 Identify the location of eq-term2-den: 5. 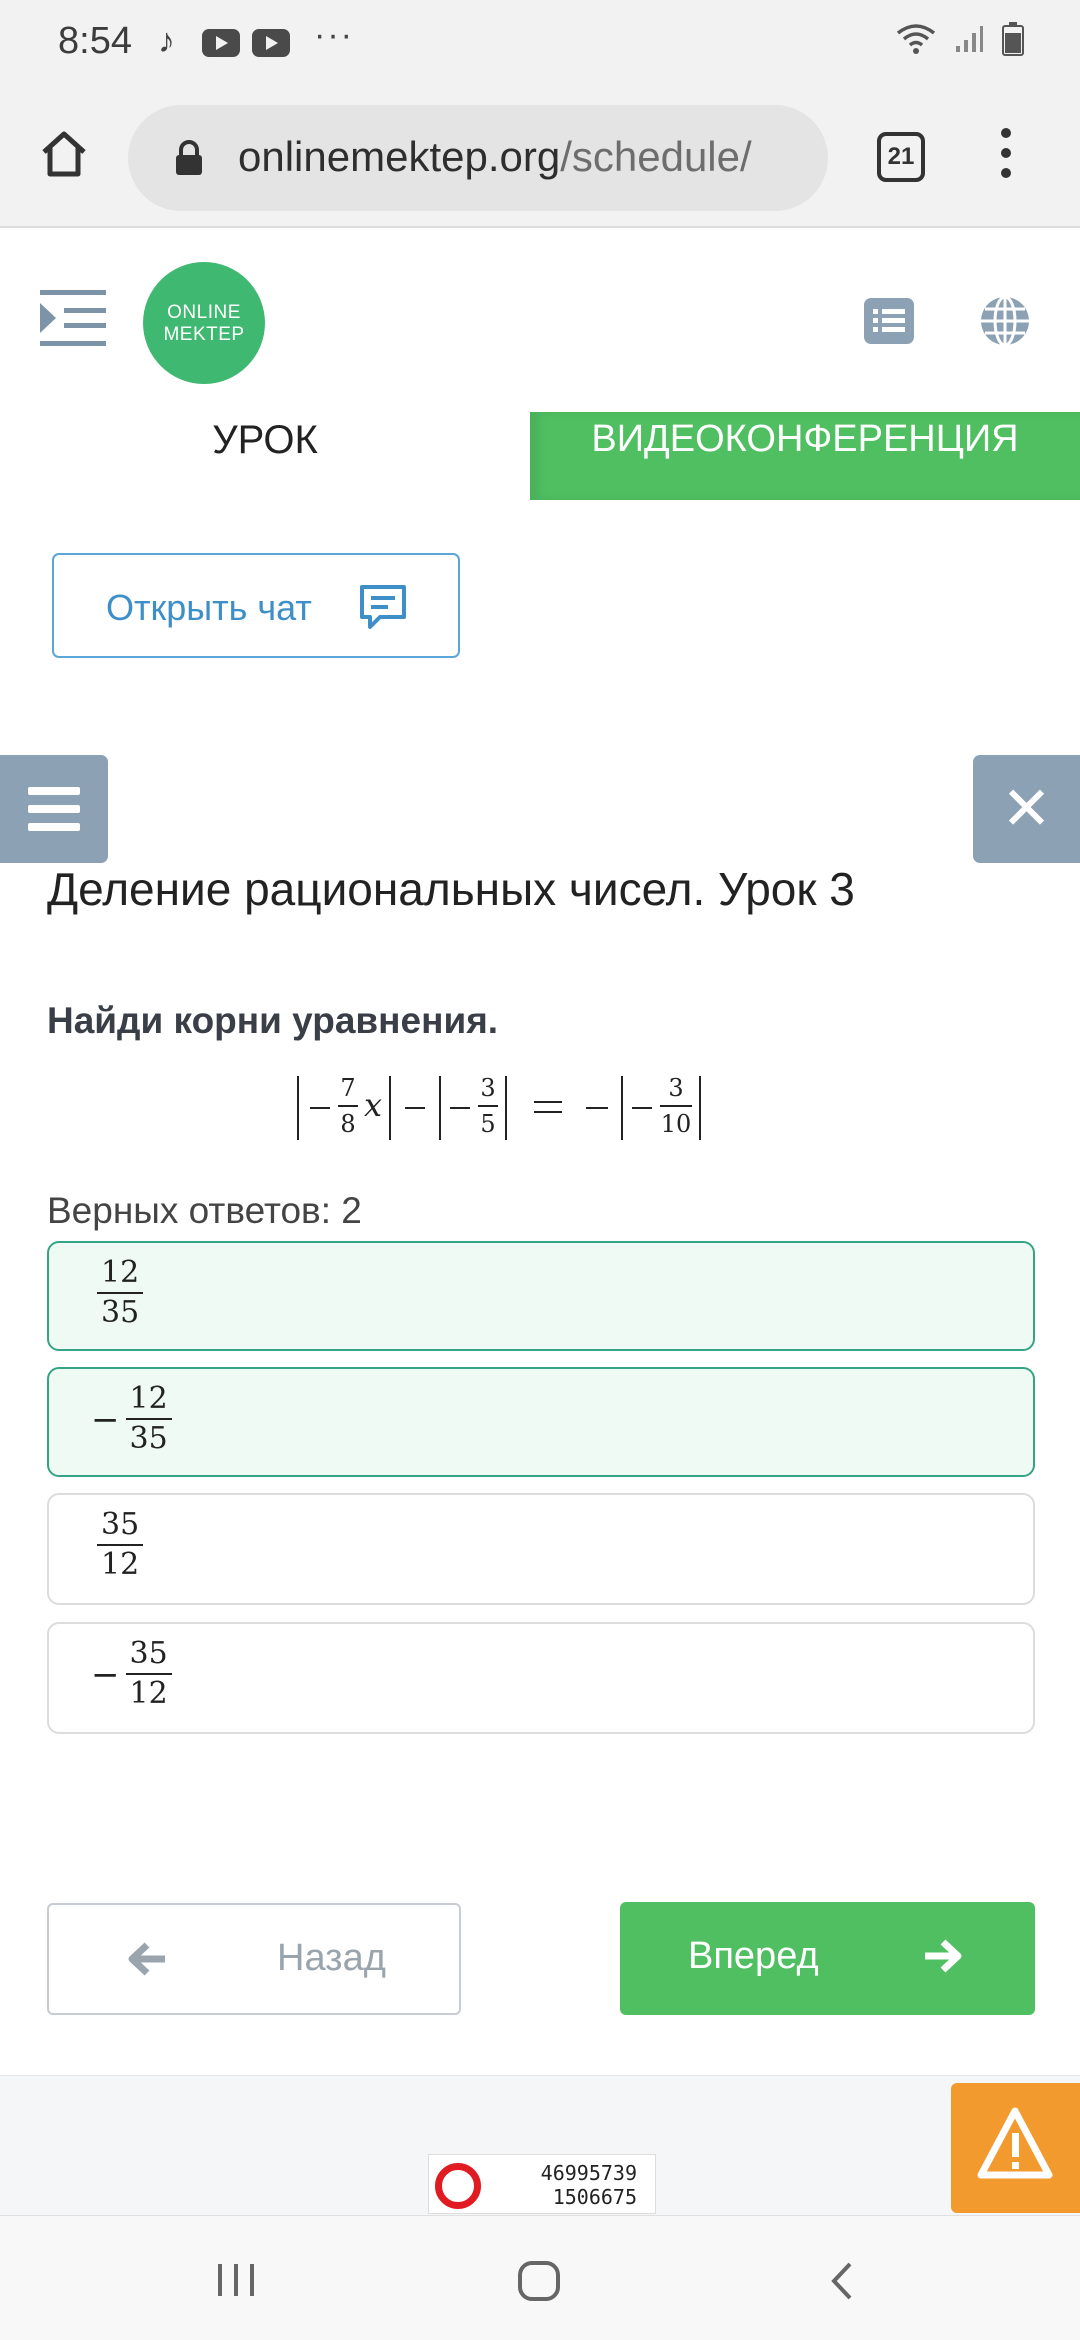
(487, 1124).